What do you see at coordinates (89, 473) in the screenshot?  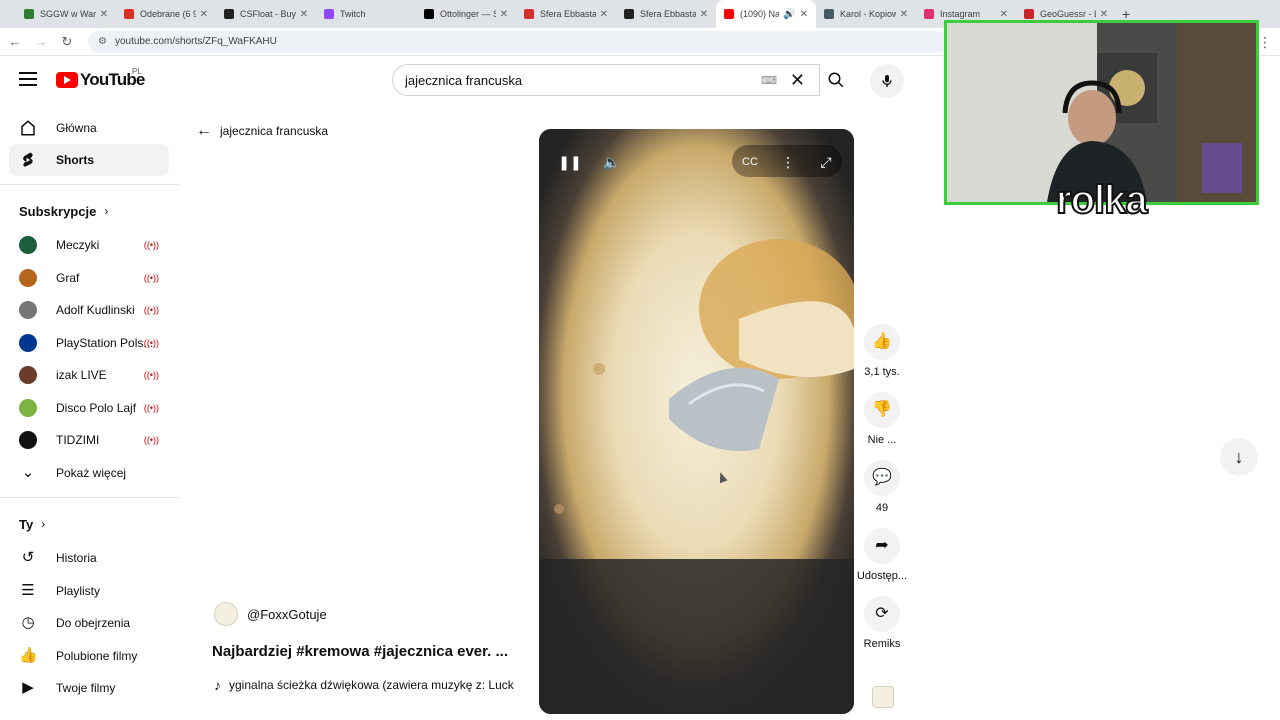 I see `show-more-button: ⌄ Pokaż więcej` at bounding box center [89, 473].